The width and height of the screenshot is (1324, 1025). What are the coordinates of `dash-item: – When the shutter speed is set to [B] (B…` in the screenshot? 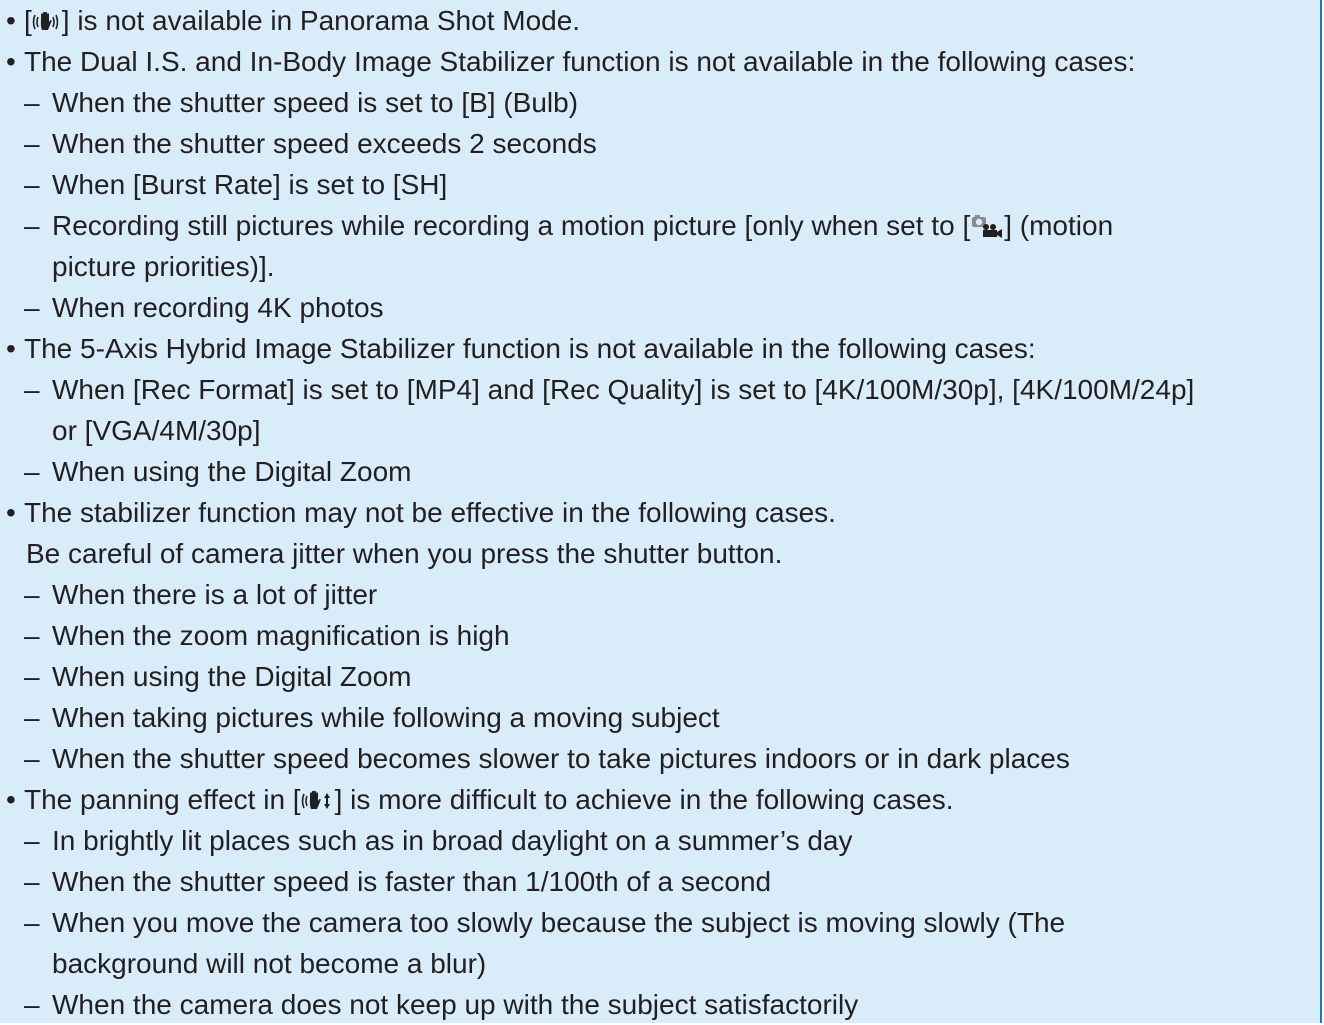 It's located at (663, 102).